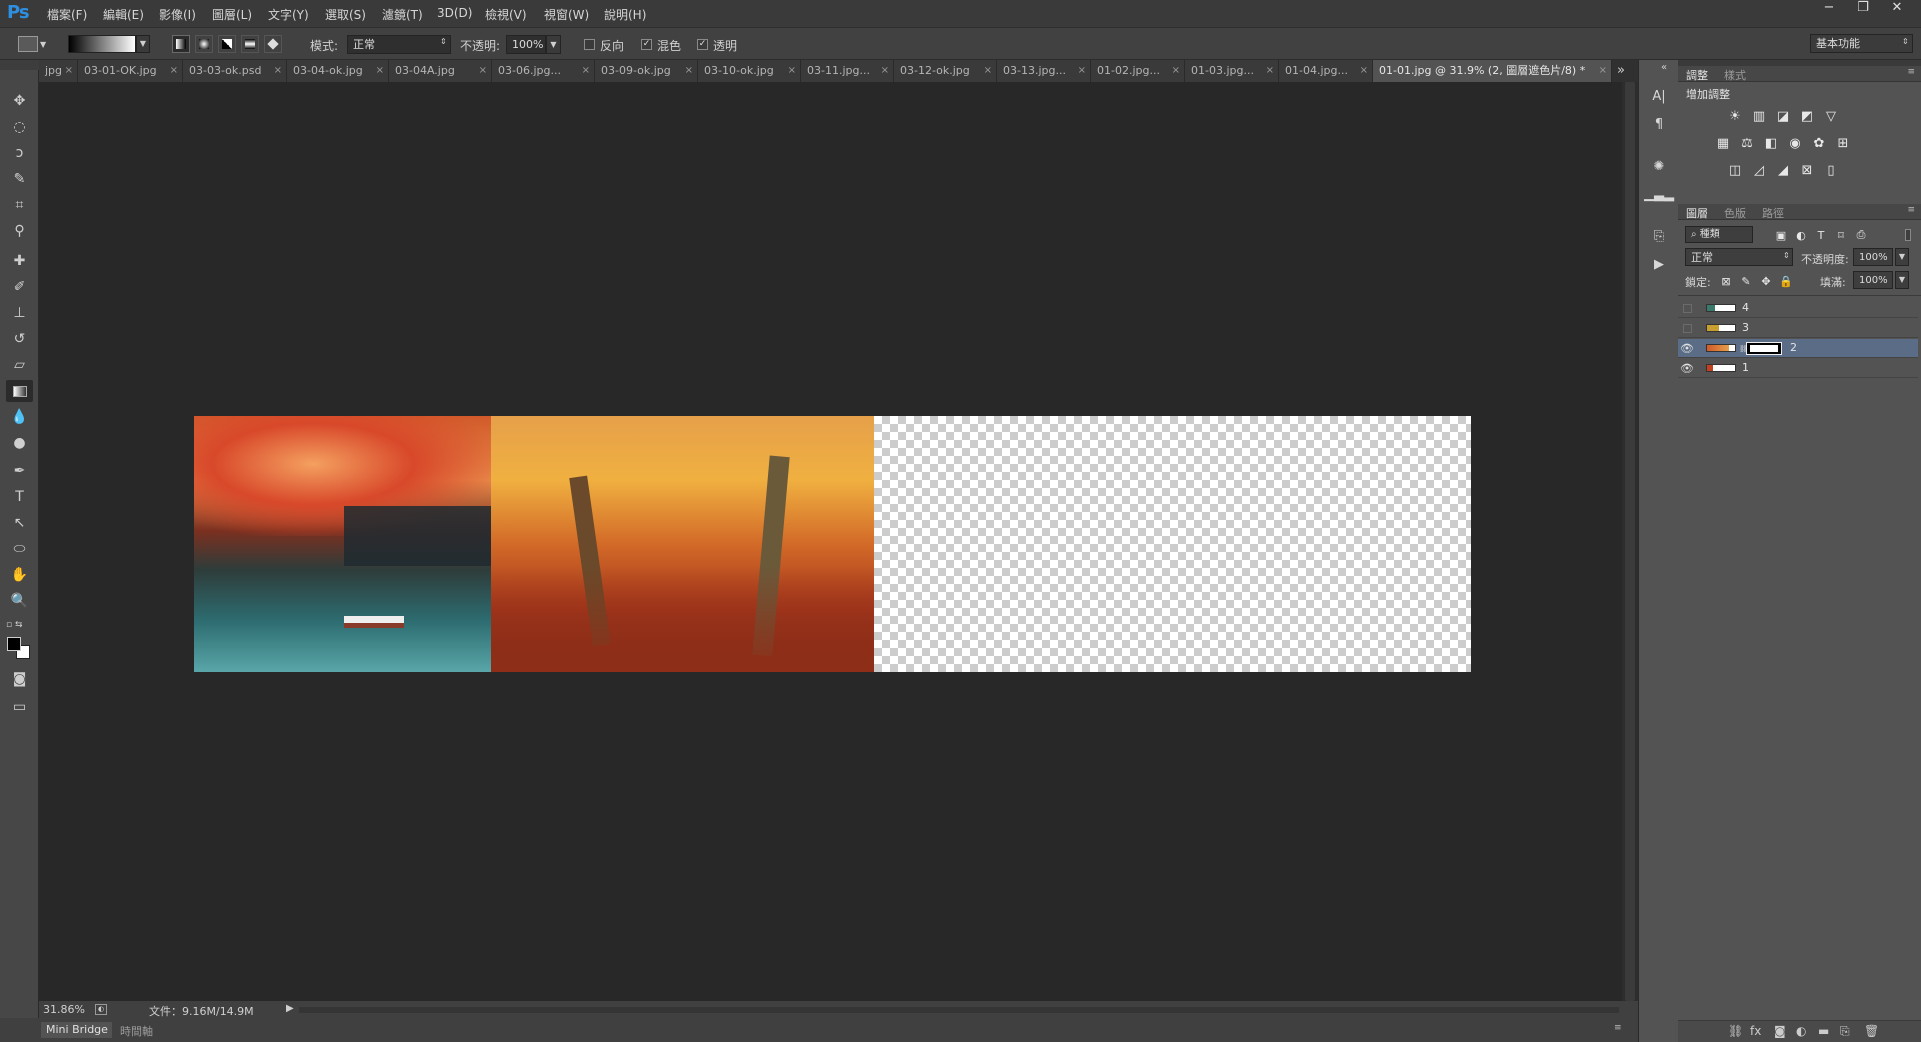  Describe the element at coordinates (1719, 234) in the screenshot. I see `layer-filter-select: ⌕ 種類` at that location.